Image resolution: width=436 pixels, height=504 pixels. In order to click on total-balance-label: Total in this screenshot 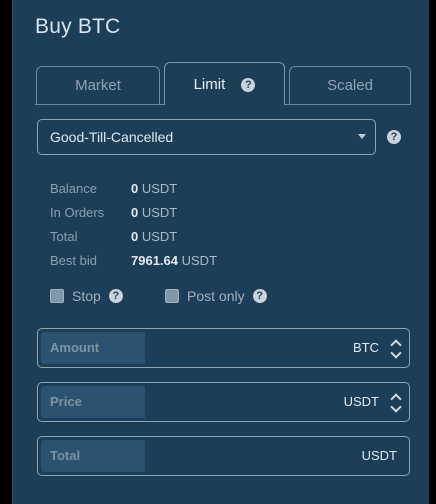, I will do `click(64, 236)`.